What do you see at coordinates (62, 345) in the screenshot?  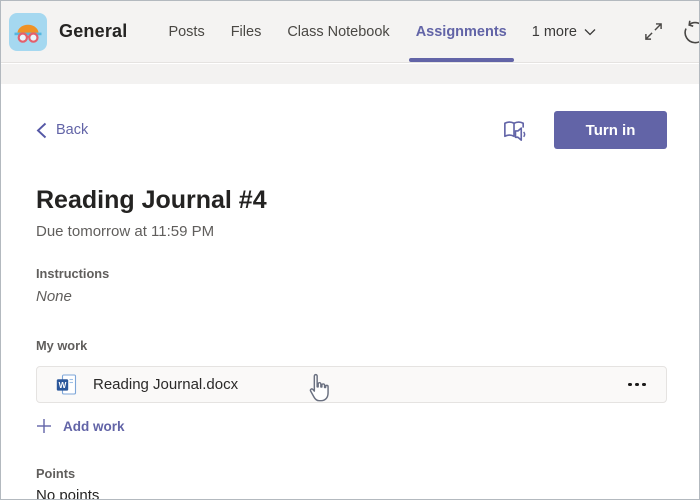 I see `my-work-label: My work` at bounding box center [62, 345].